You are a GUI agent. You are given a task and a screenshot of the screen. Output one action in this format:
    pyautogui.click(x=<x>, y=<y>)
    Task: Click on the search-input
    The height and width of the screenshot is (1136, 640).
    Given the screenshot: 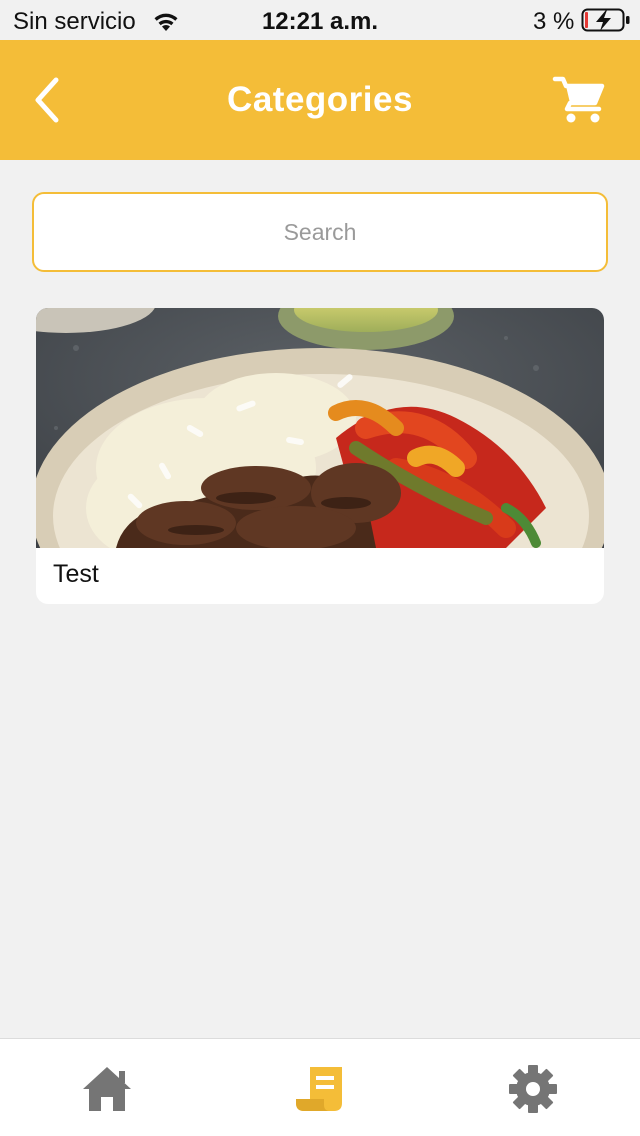 What is the action you would take?
    pyautogui.click(x=320, y=232)
    